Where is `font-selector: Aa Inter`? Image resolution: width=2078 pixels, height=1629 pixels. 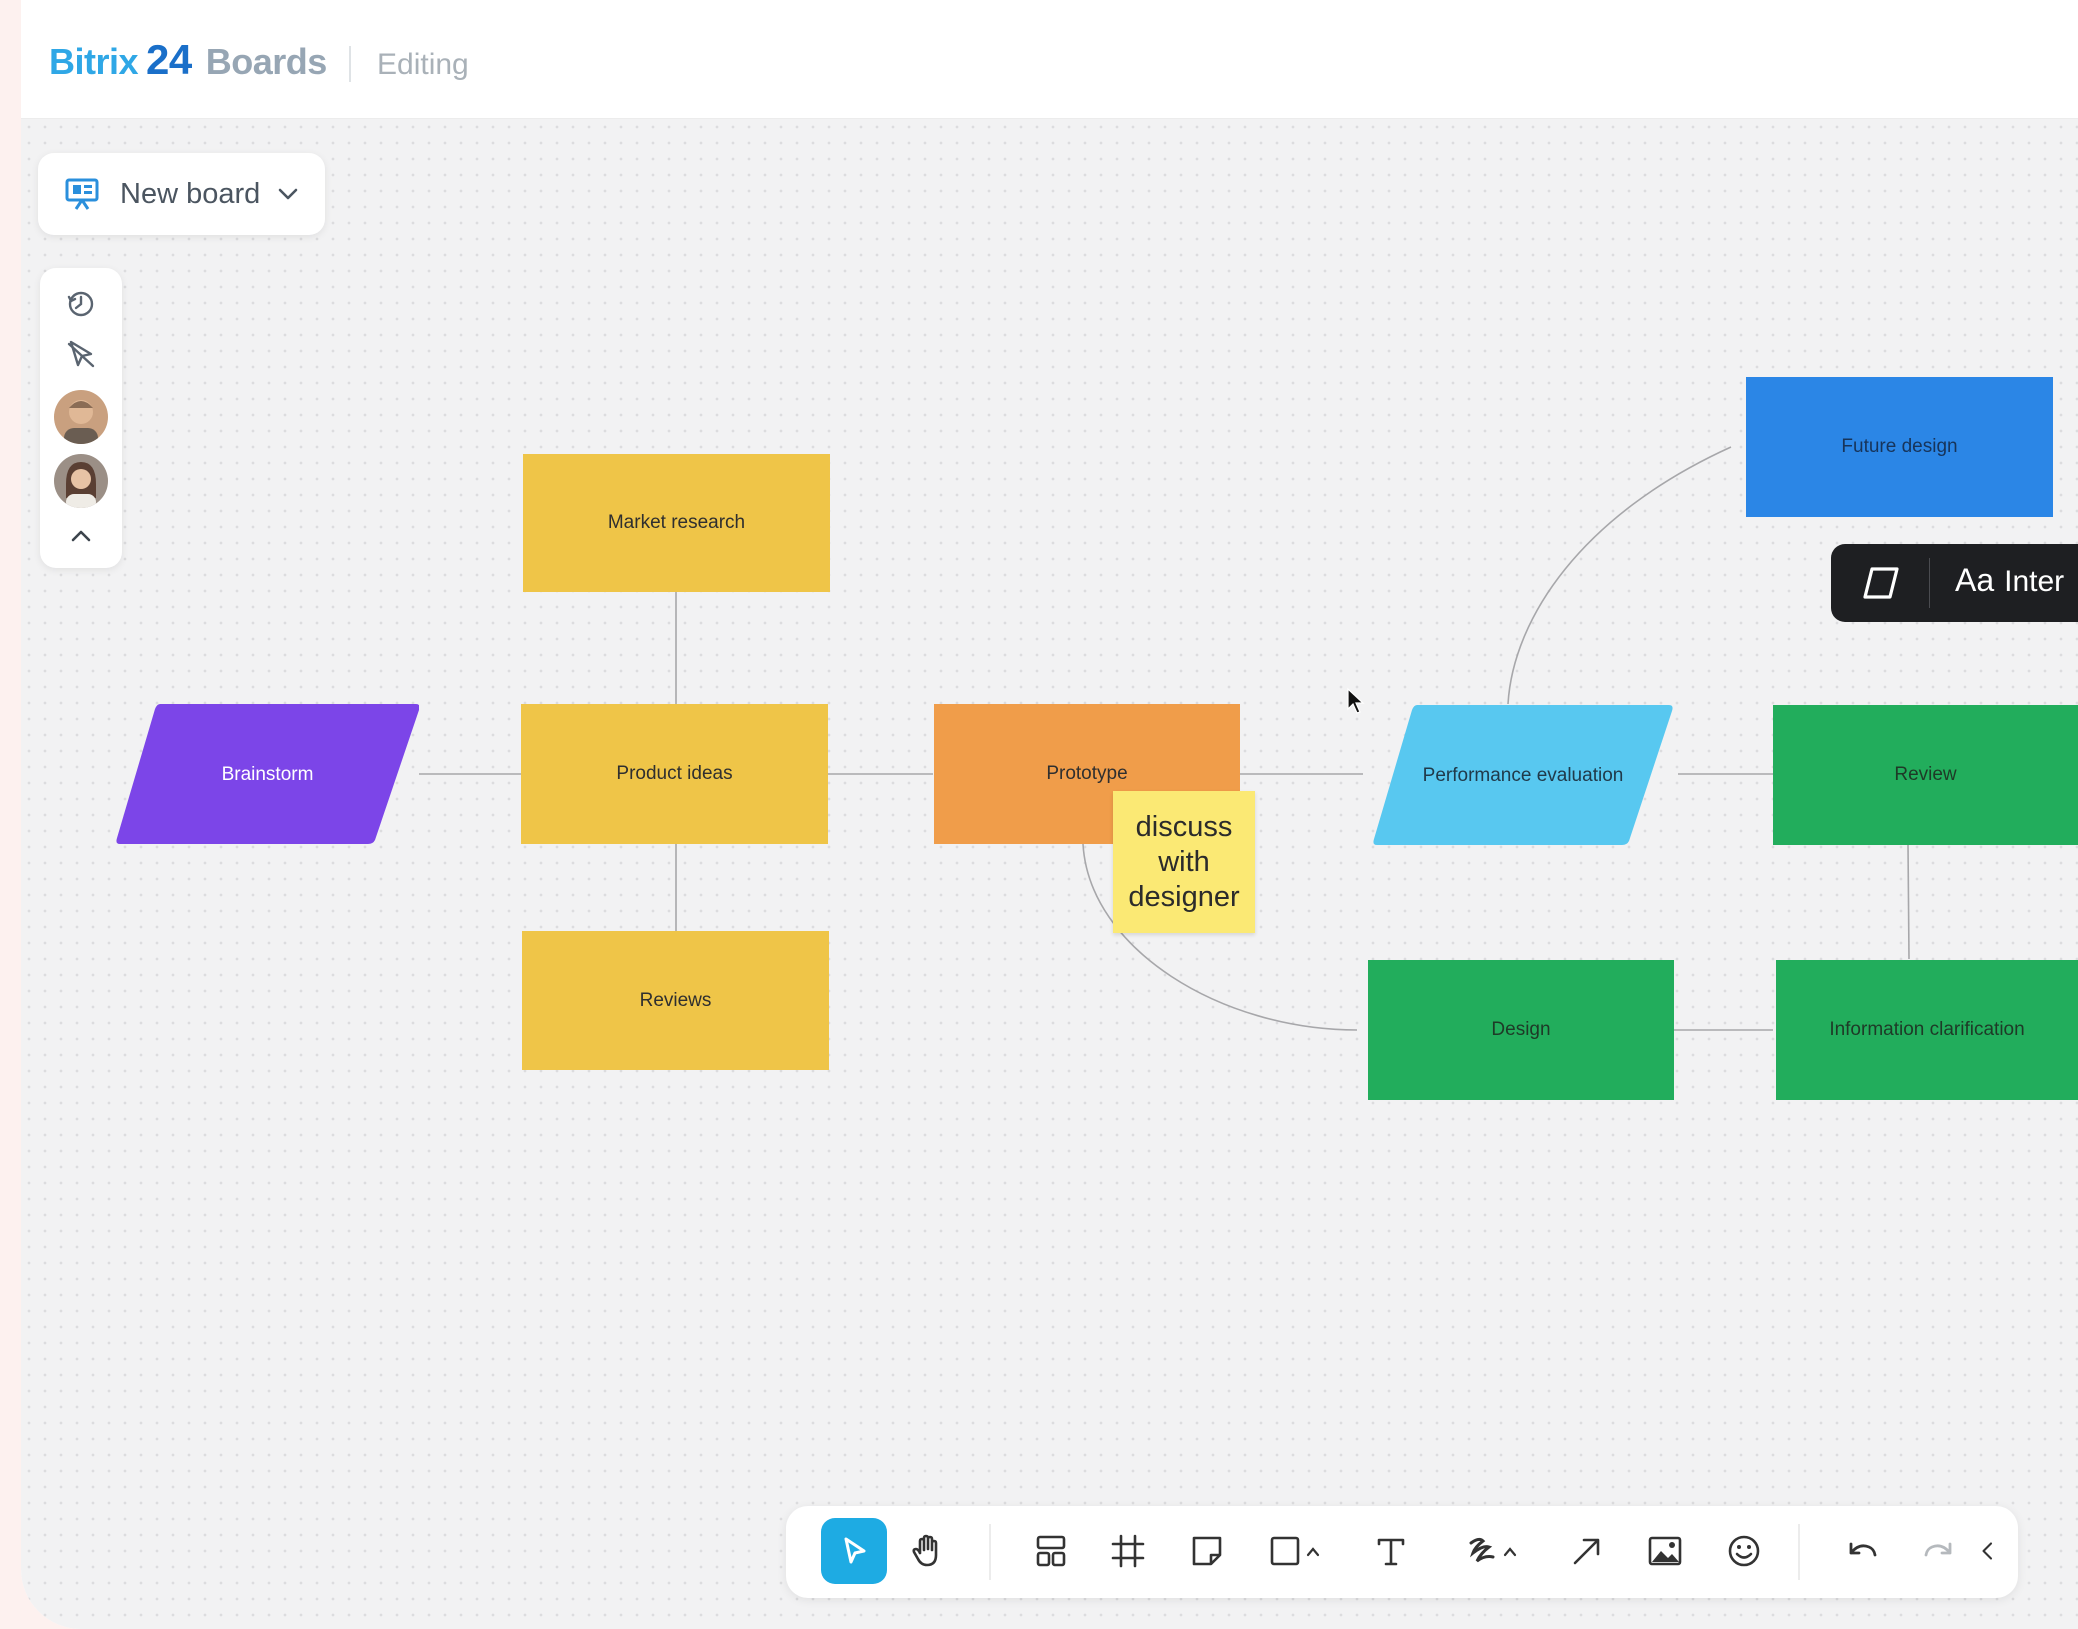
font-selector: Aa Inter is located at coordinates (2009, 580).